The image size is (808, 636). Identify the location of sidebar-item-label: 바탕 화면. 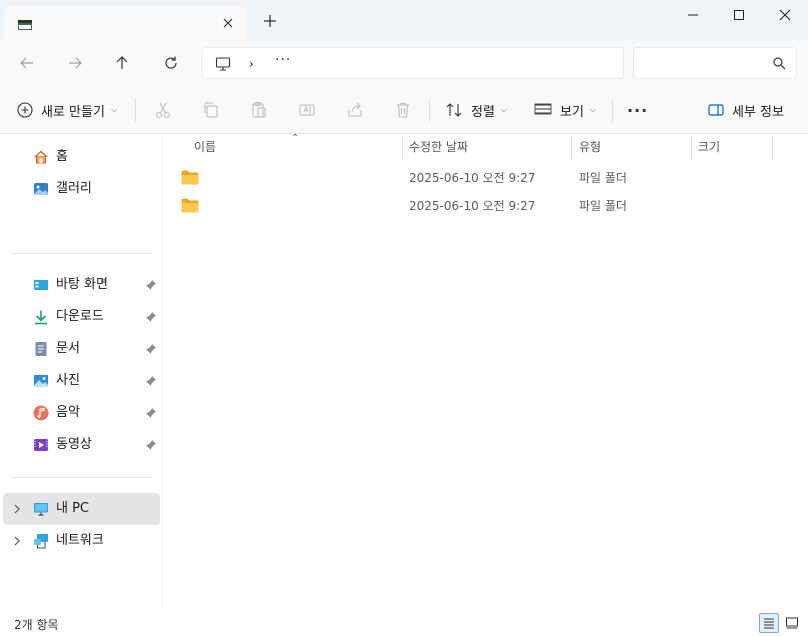
(82, 284).